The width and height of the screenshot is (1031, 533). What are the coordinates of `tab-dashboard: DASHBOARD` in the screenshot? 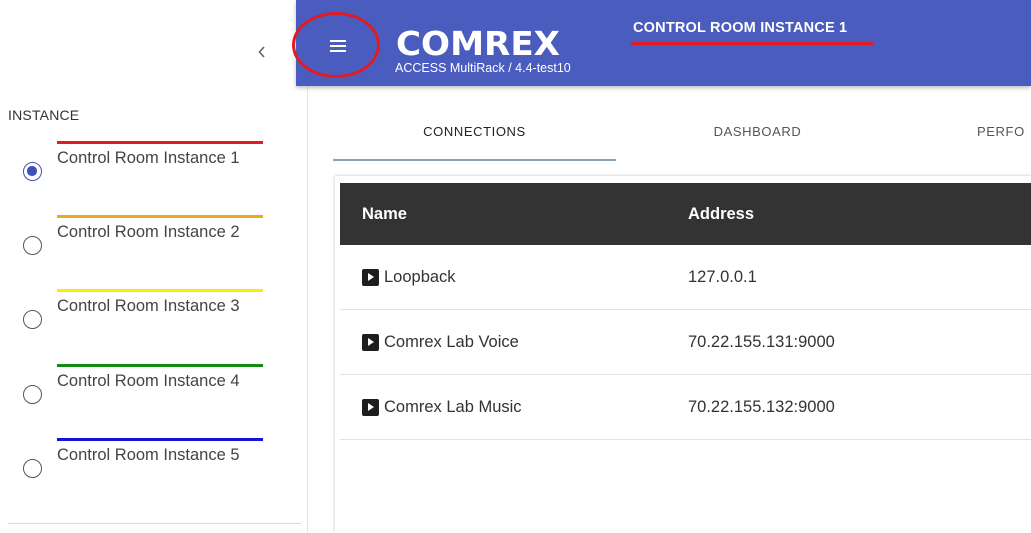 It's located at (757, 131).